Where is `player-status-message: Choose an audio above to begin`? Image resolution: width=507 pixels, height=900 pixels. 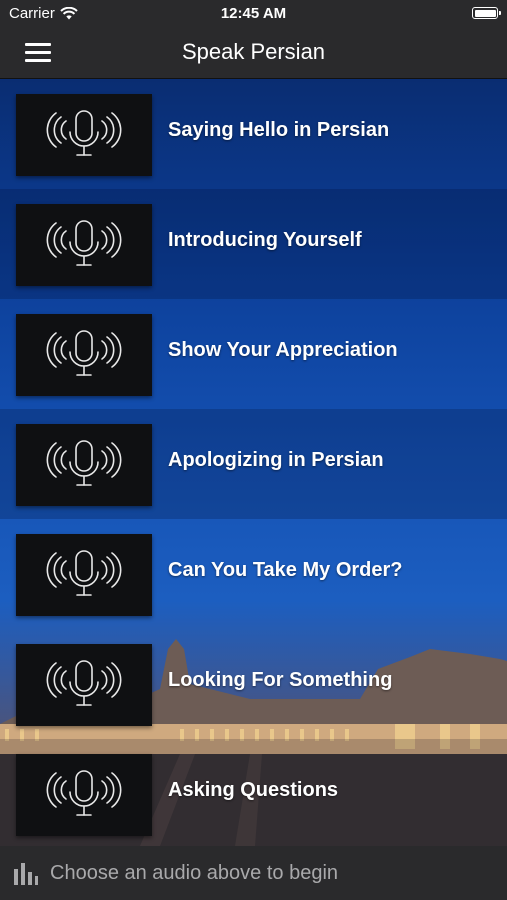 player-status-message: Choose an audio above to begin is located at coordinates (194, 873).